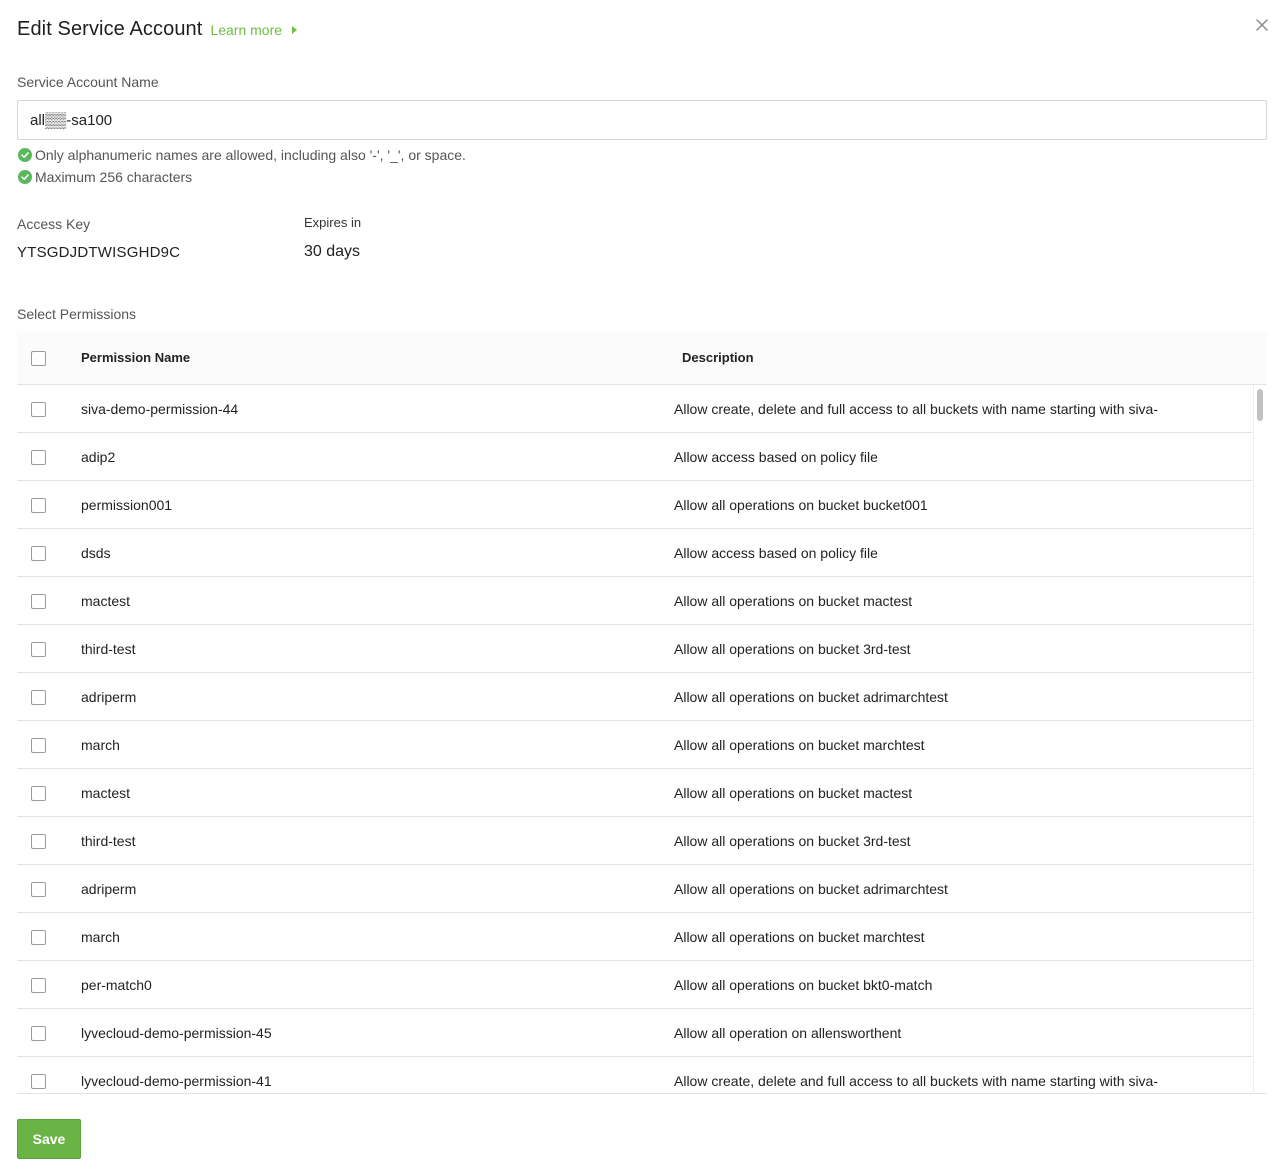 This screenshot has width=1284, height=1173. I want to click on column-header-description: Description, so click(718, 357).